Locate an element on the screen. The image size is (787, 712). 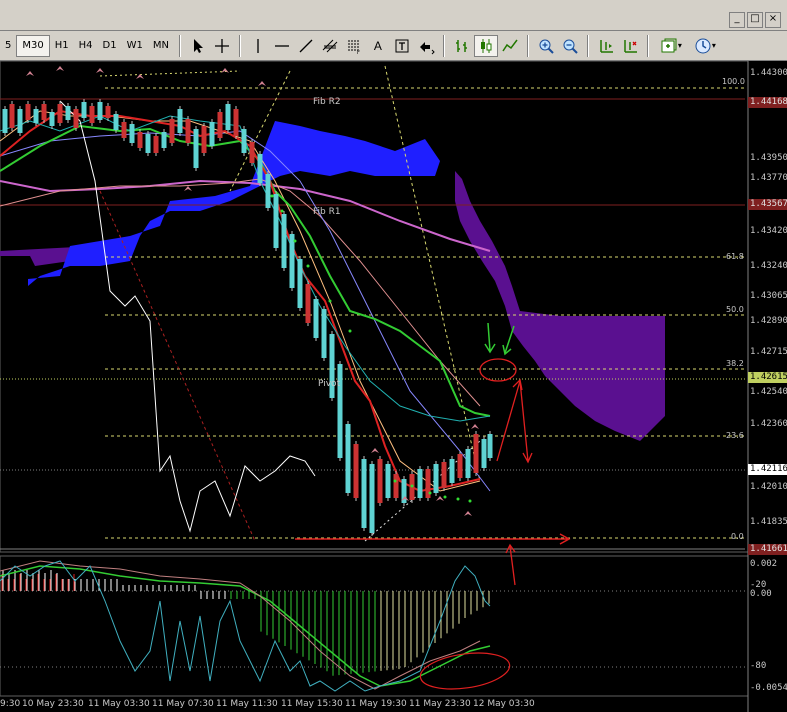
oscillator-tick-label: 0.002 is located at coordinates (764, 564).